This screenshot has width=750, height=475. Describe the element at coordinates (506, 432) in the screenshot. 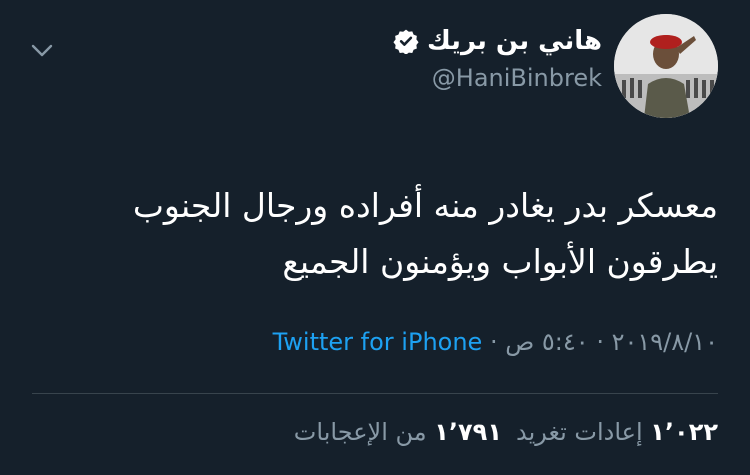

I see `tweet-stats: ١٬٠٢٢ إعادات تغريد ١٬٧٩١ من الإعجابات` at that location.